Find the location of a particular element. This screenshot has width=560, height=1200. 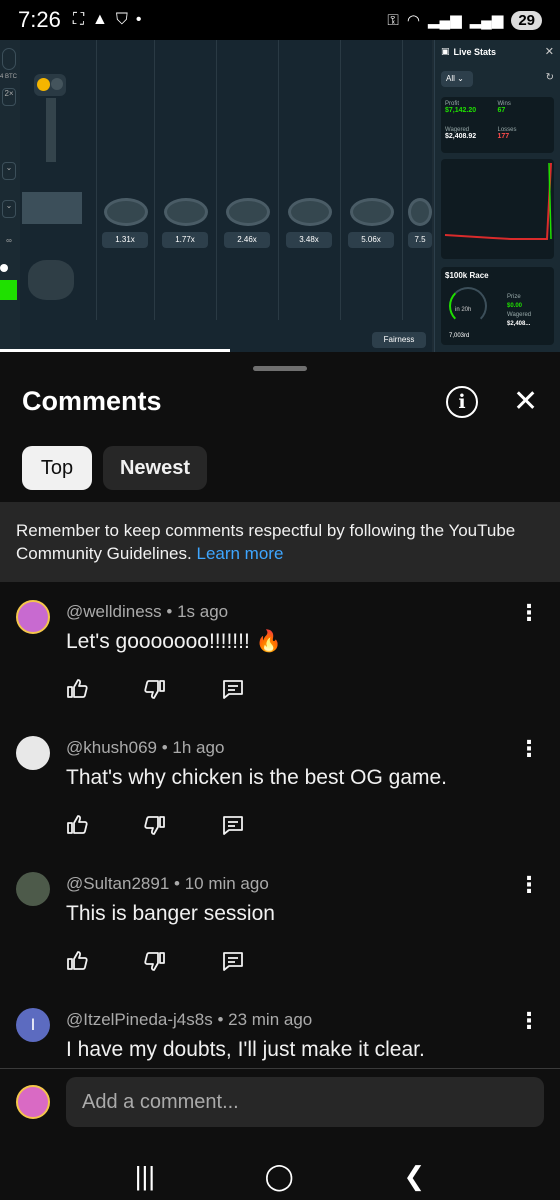

signal-icon: ▂▄▆ is located at coordinates (444, 20).